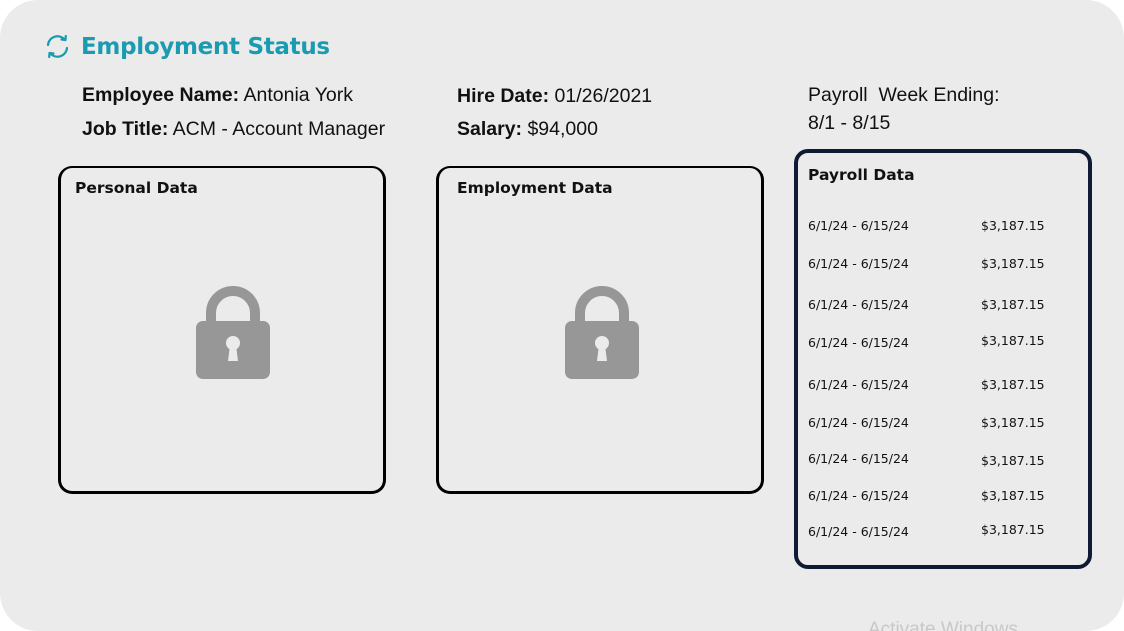 Image resolution: width=1124 pixels, height=631 pixels. I want to click on hire-date-value: 01/26/2021, so click(601, 96).